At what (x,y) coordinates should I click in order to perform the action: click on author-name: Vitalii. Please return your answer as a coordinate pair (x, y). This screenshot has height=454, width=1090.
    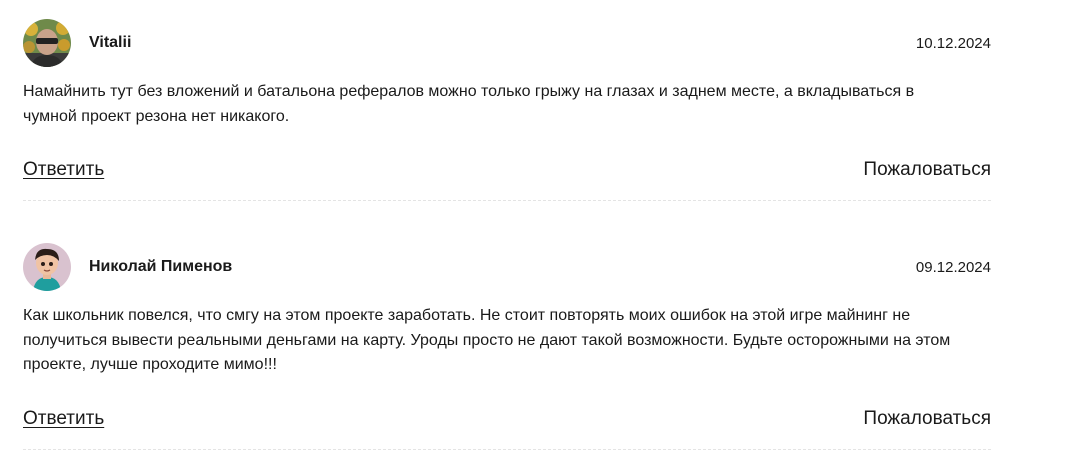
    Looking at the image, I should click on (110, 42).